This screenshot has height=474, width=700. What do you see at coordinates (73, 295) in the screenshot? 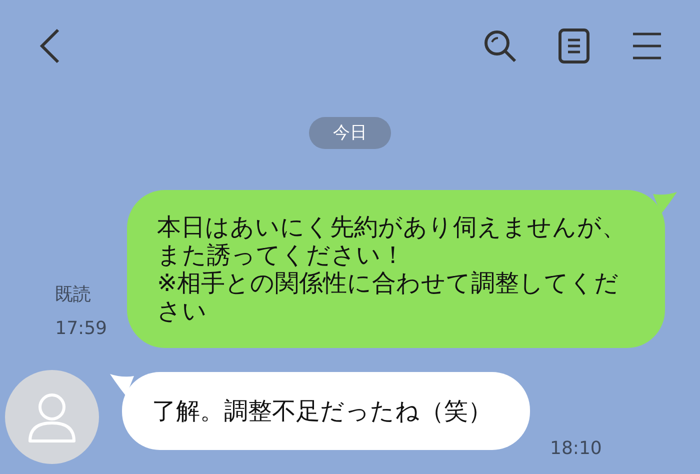
I see `read-receipt: 既読` at bounding box center [73, 295].